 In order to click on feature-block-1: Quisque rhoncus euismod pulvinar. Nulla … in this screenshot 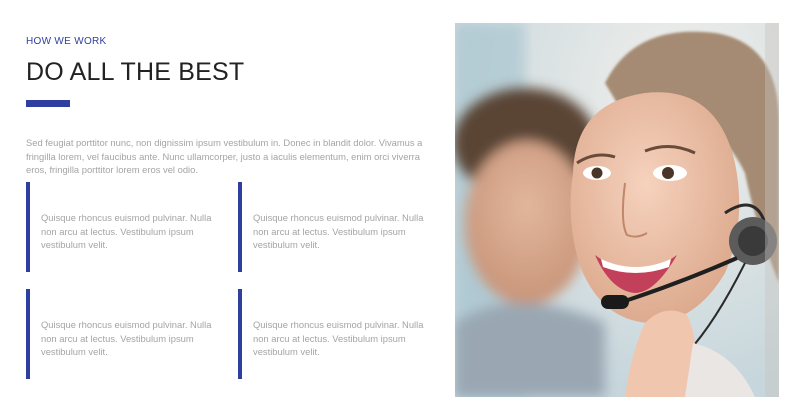, I will do `click(121, 227)`.